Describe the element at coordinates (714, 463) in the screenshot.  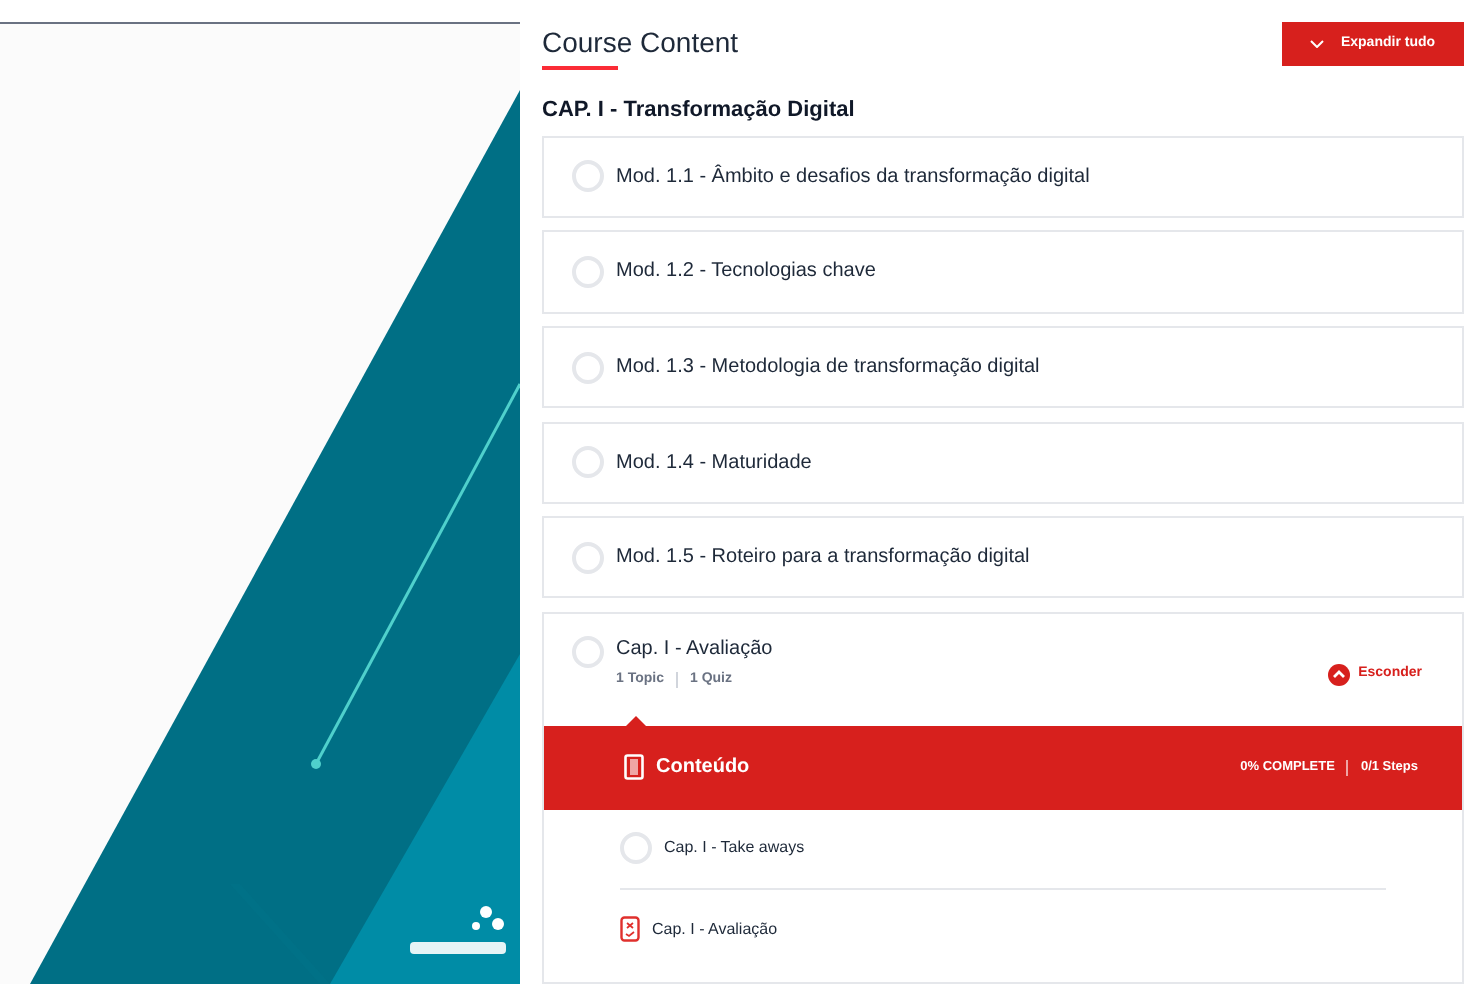
I see `module-title: Mod. 1.4 - Maturidade` at that location.